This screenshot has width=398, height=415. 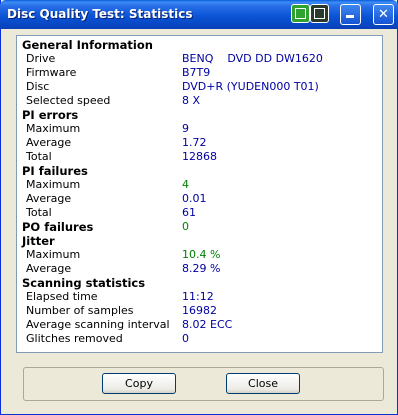 I want to click on monitor-icon, so click(x=319, y=13).